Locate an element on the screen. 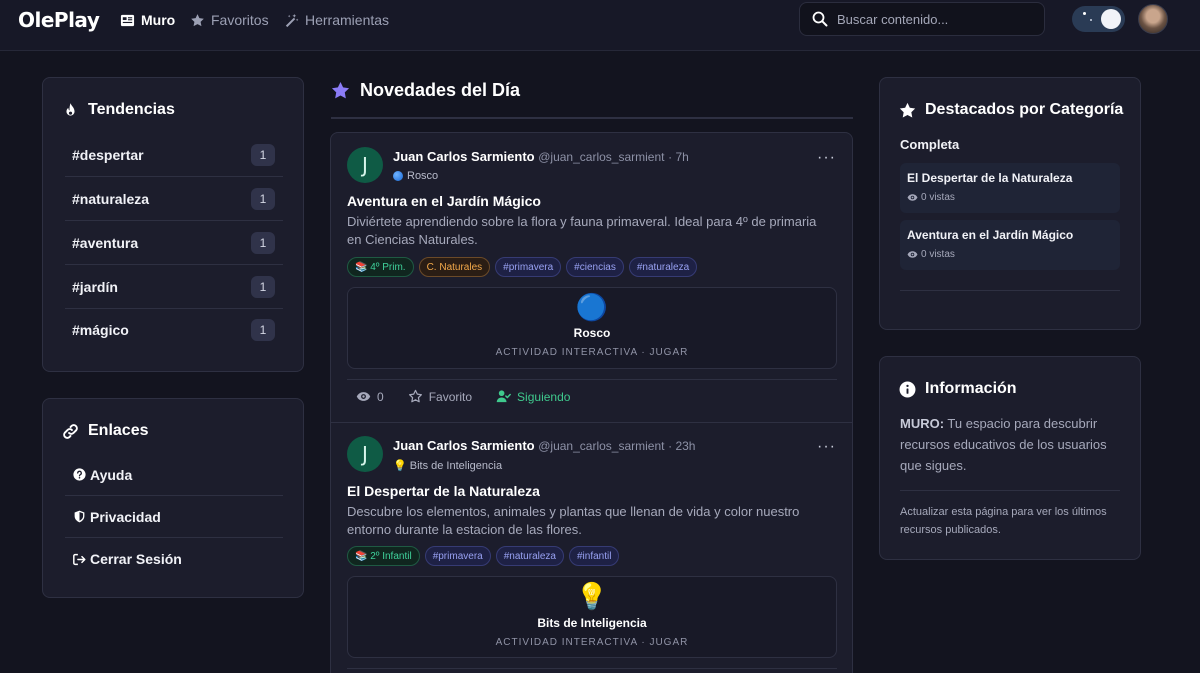  favorite-label: Favorito is located at coordinates (450, 396).